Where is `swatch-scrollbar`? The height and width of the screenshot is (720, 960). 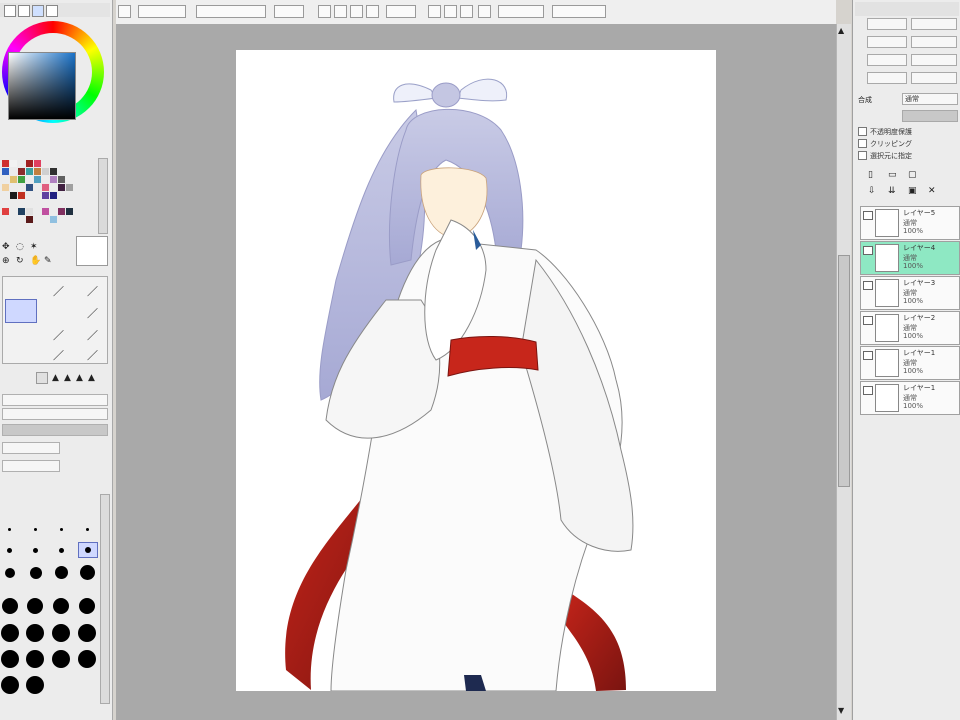 swatch-scrollbar is located at coordinates (103, 196).